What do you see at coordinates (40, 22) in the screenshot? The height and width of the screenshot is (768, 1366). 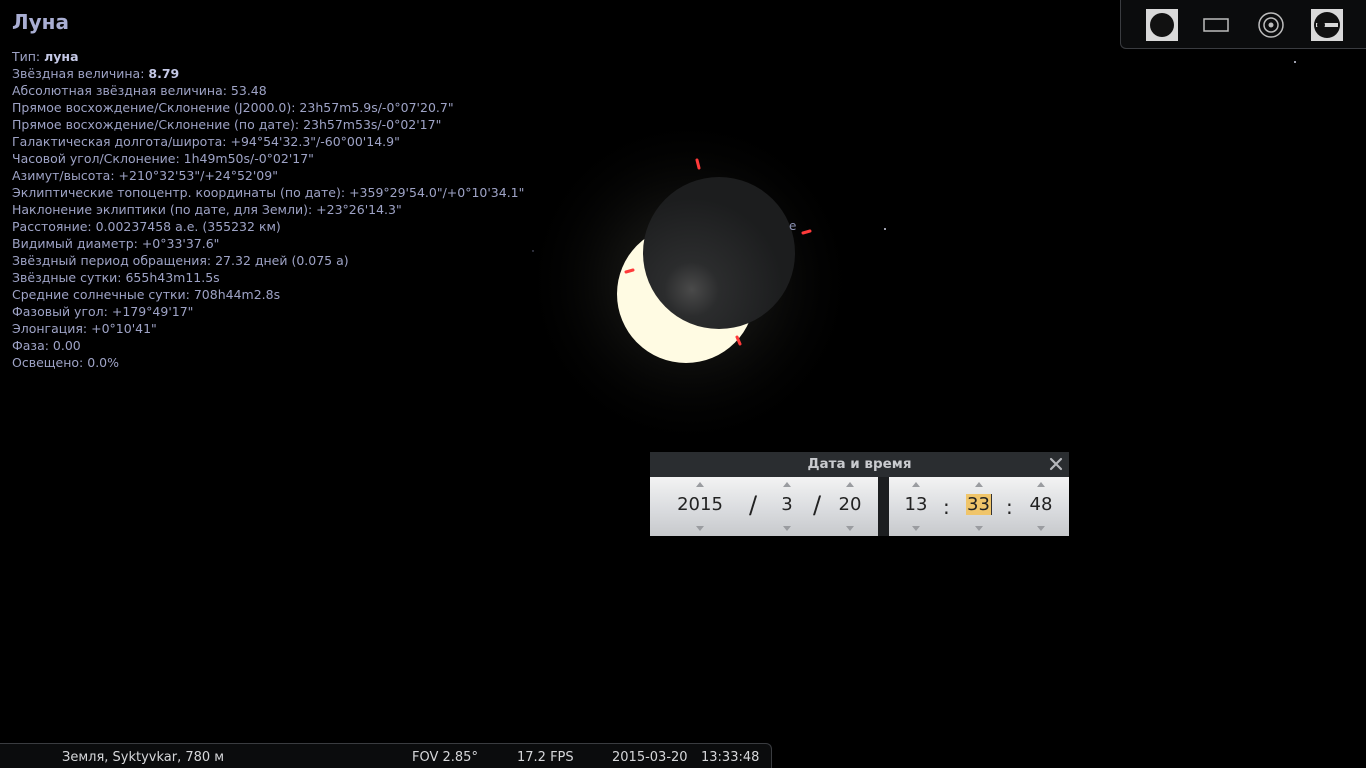 I see `object-title: Луна` at bounding box center [40, 22].